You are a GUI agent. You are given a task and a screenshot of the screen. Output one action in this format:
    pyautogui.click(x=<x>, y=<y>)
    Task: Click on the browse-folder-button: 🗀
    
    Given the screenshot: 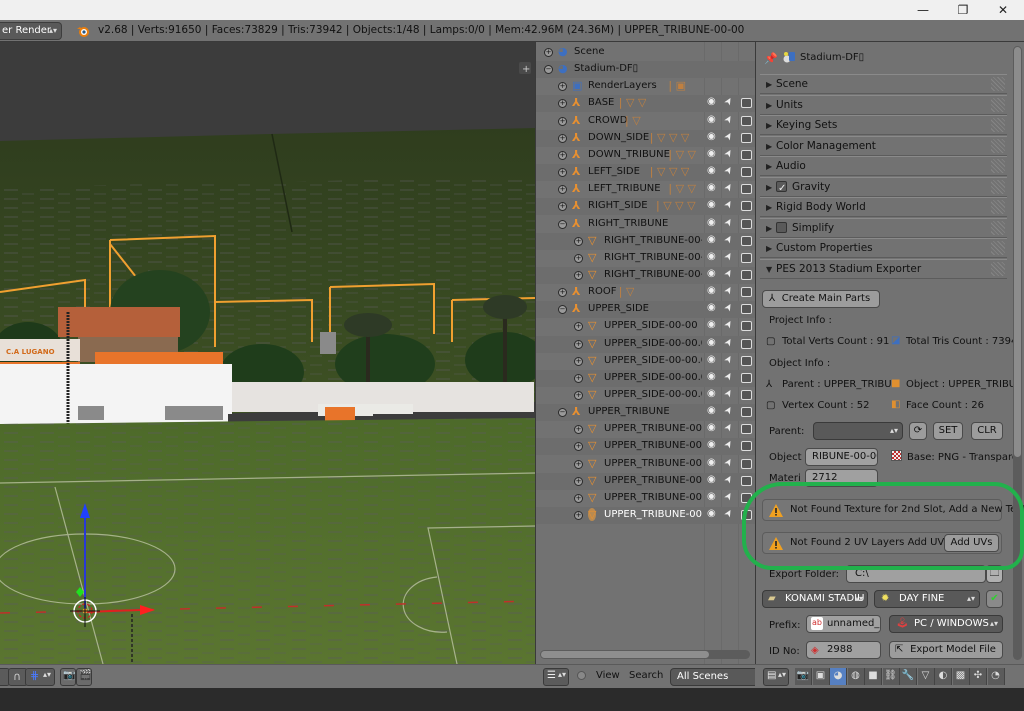 What is the action you would take?
    pyautogui.click(x=994, y=574)
    